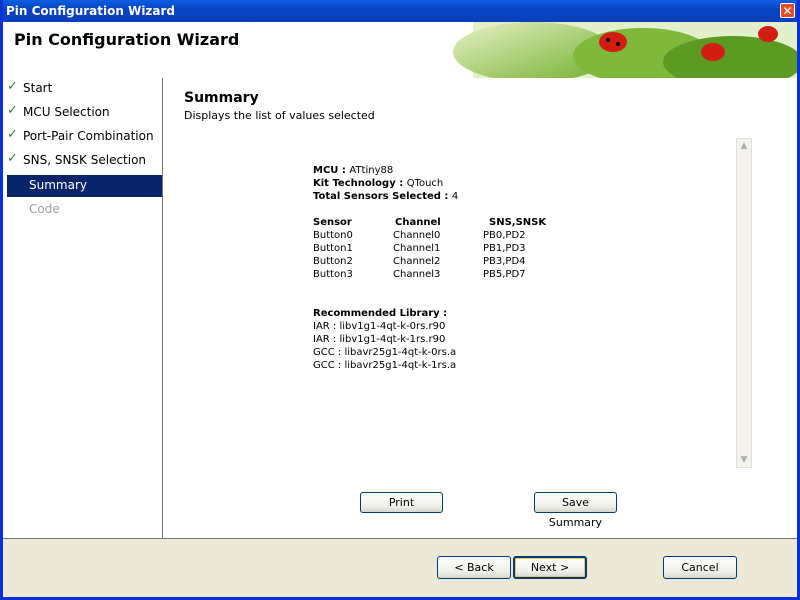 The image size is (800, 600). Describe the element at coordinates (401, 502) in the screenshot. I see `print-button: Print` at that location.